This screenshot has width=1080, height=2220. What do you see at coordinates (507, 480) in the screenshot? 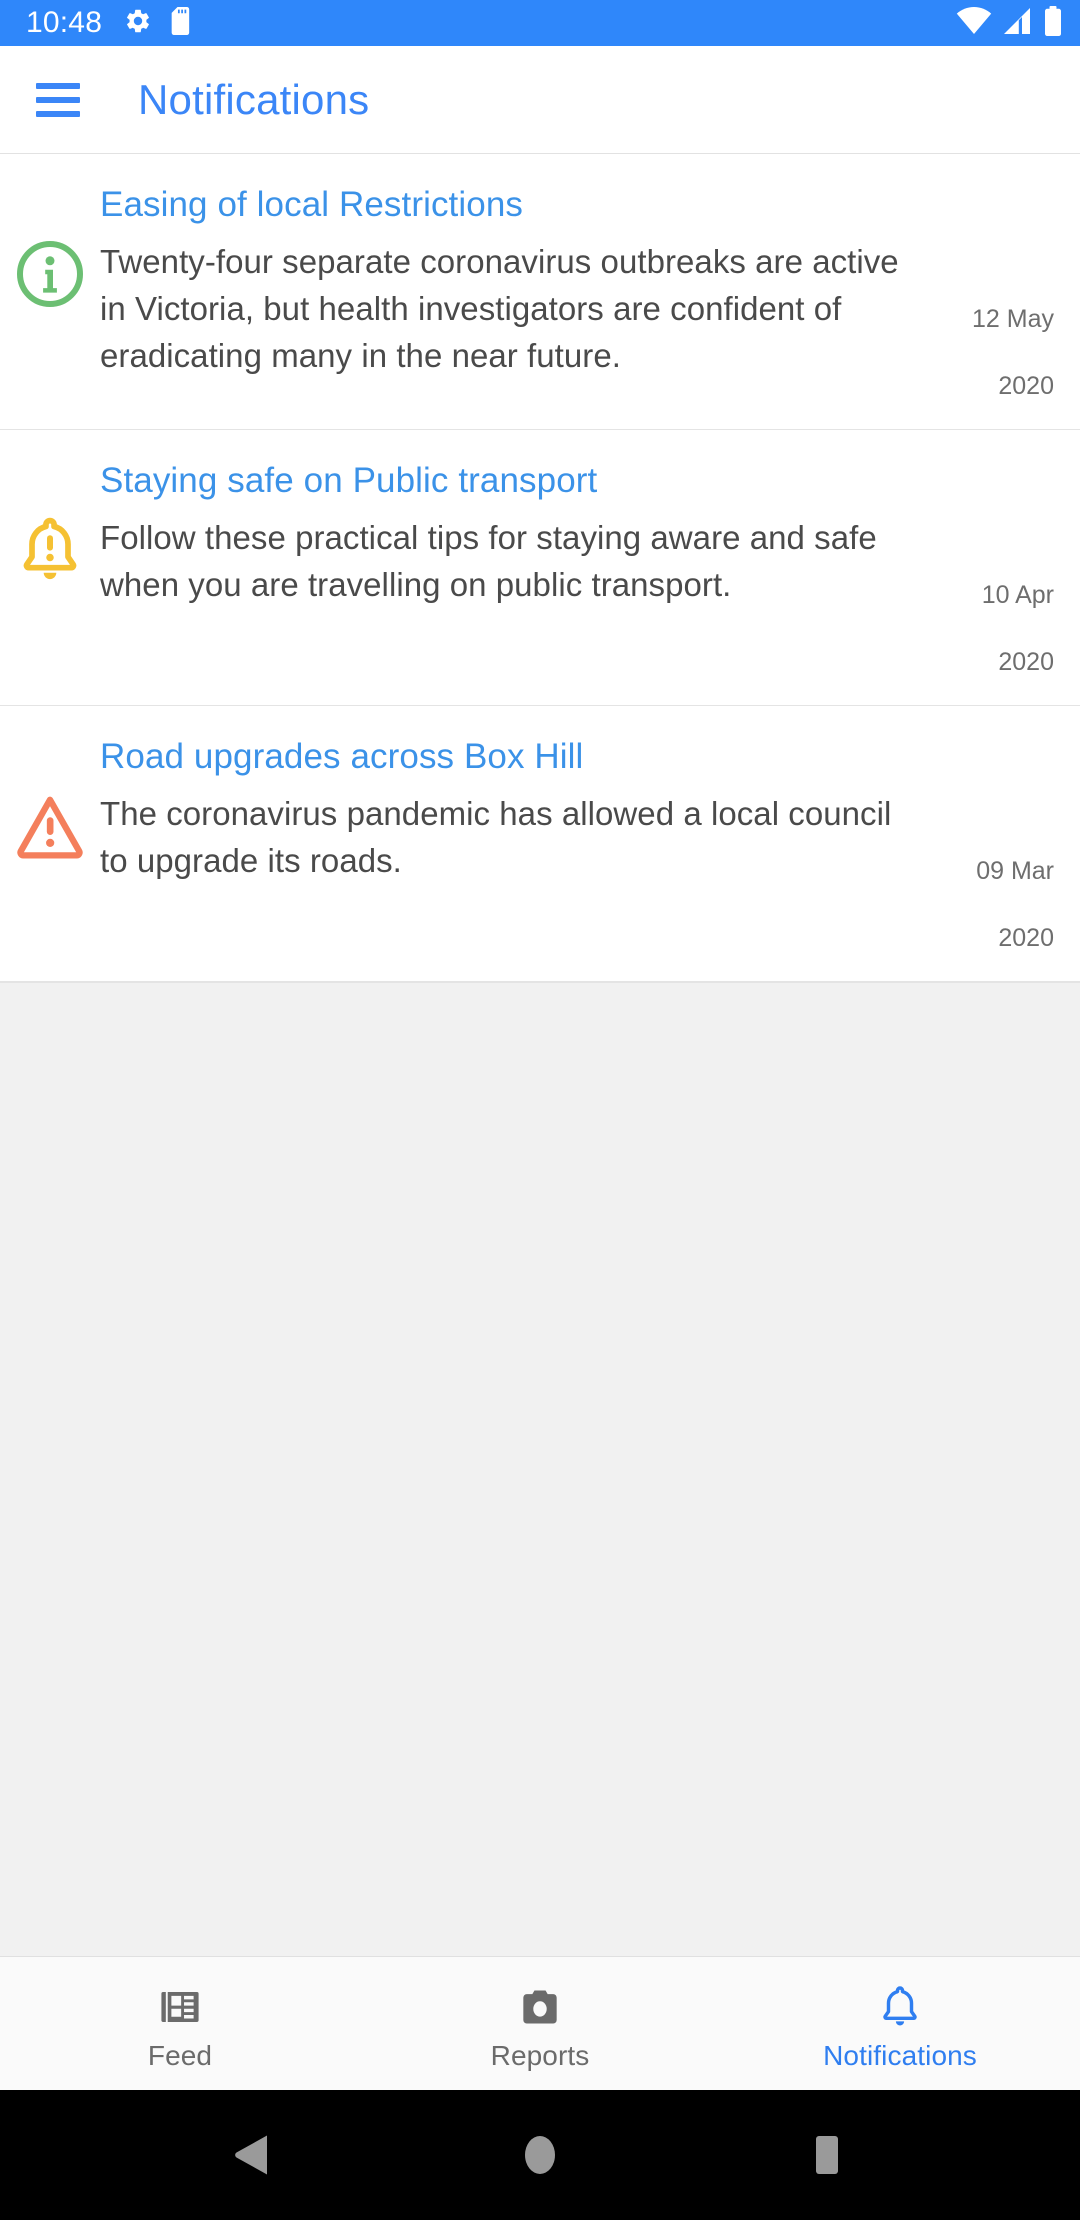
I see `notification-title: Staying safe on Public transport` at bounding box center [507, 480].